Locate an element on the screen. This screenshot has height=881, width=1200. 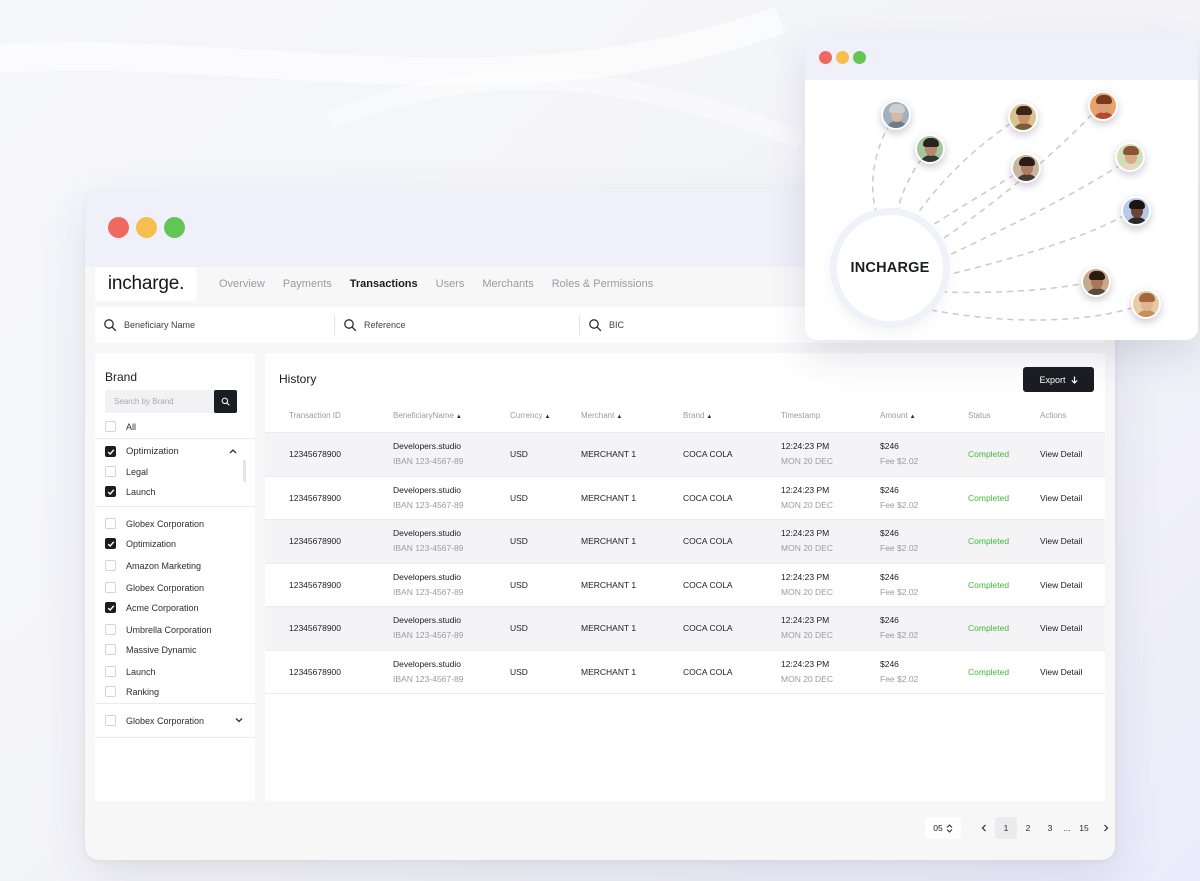
page-button-3: 3 is located at coordinates (1050, 828).